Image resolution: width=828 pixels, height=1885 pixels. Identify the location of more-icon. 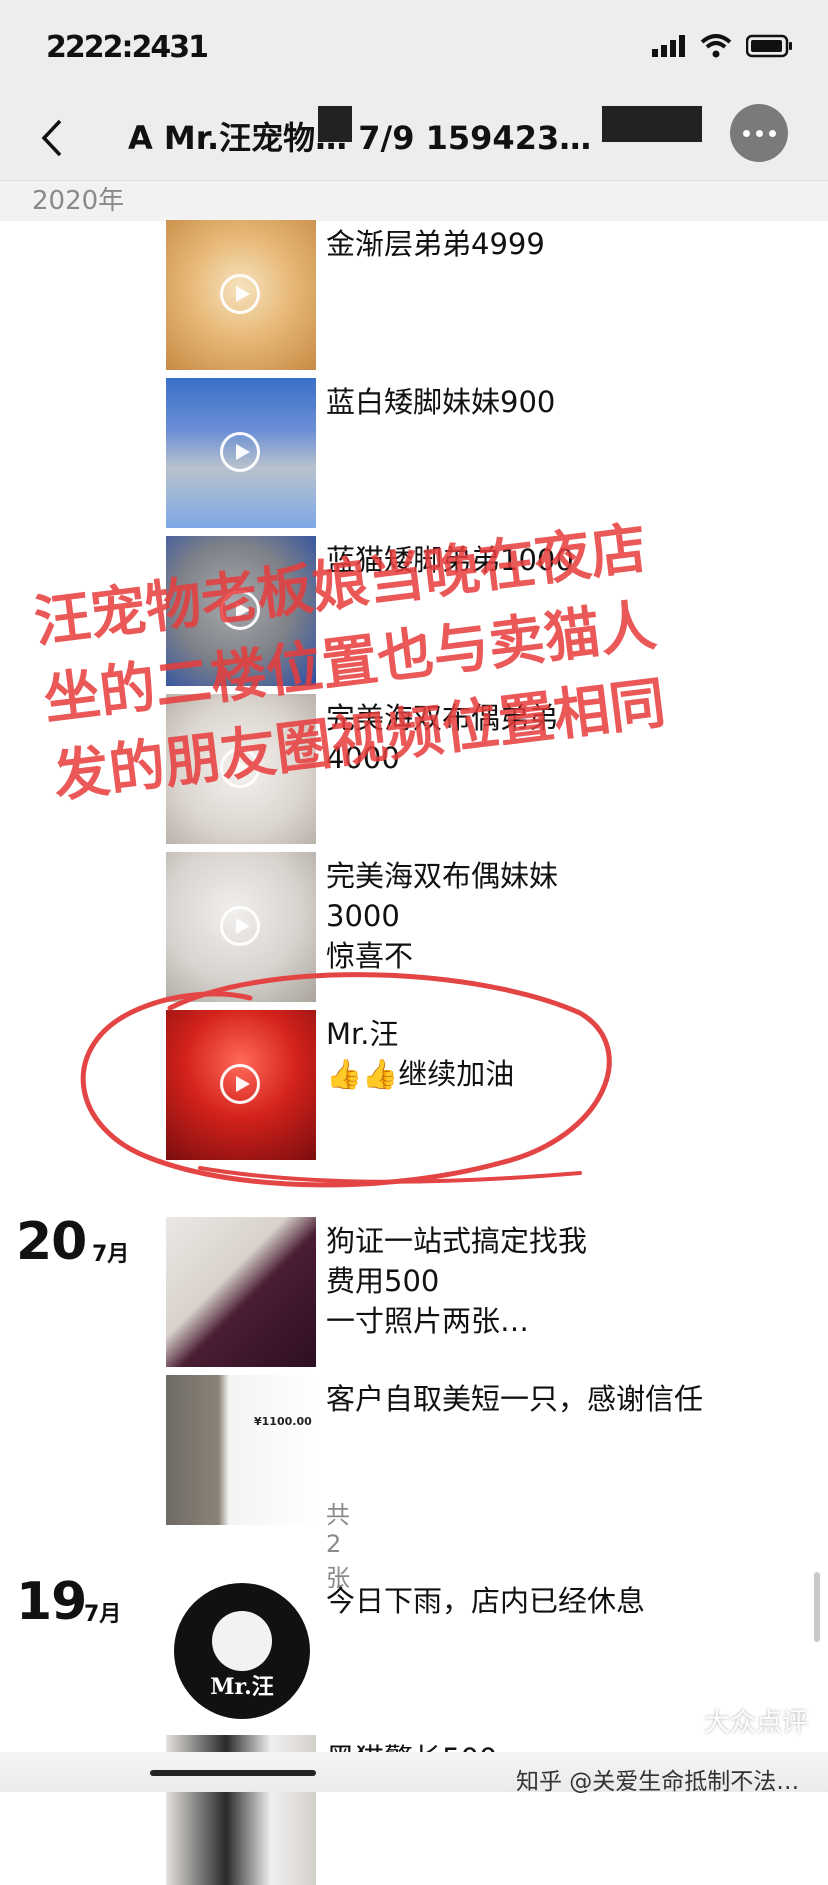
(746, 133).